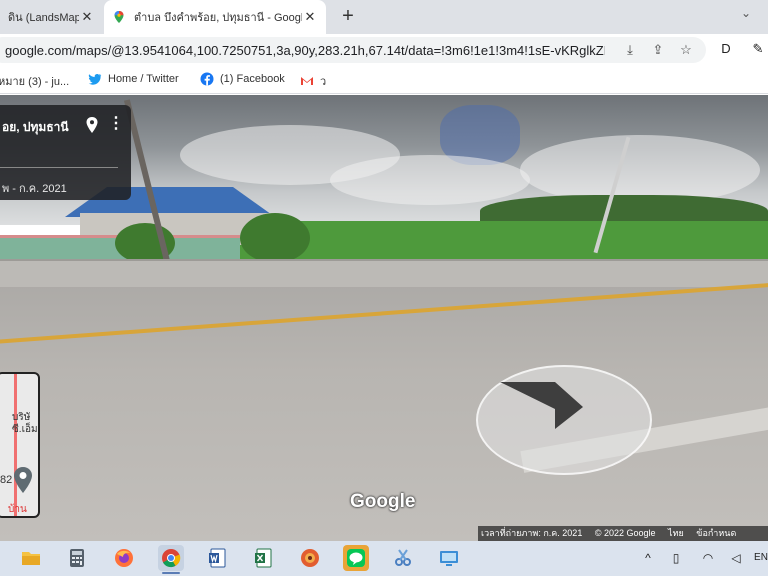  What do you see at coordinates (403, 558) in the screenshot?
I see `snipping-icon` at bounding box center [403, 558].